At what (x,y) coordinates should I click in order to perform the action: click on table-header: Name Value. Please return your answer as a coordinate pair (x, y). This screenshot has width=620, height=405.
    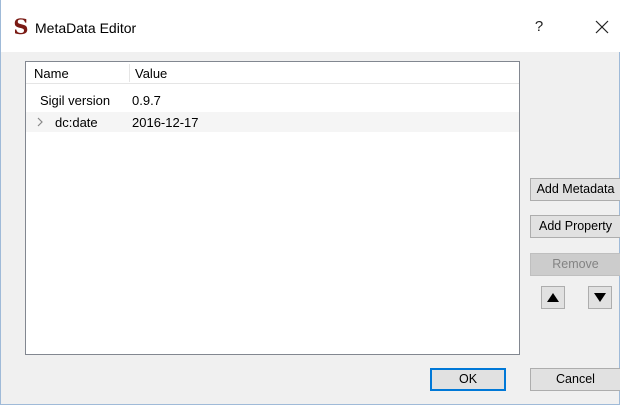
    Looking at the image, I should click on (272, 73).